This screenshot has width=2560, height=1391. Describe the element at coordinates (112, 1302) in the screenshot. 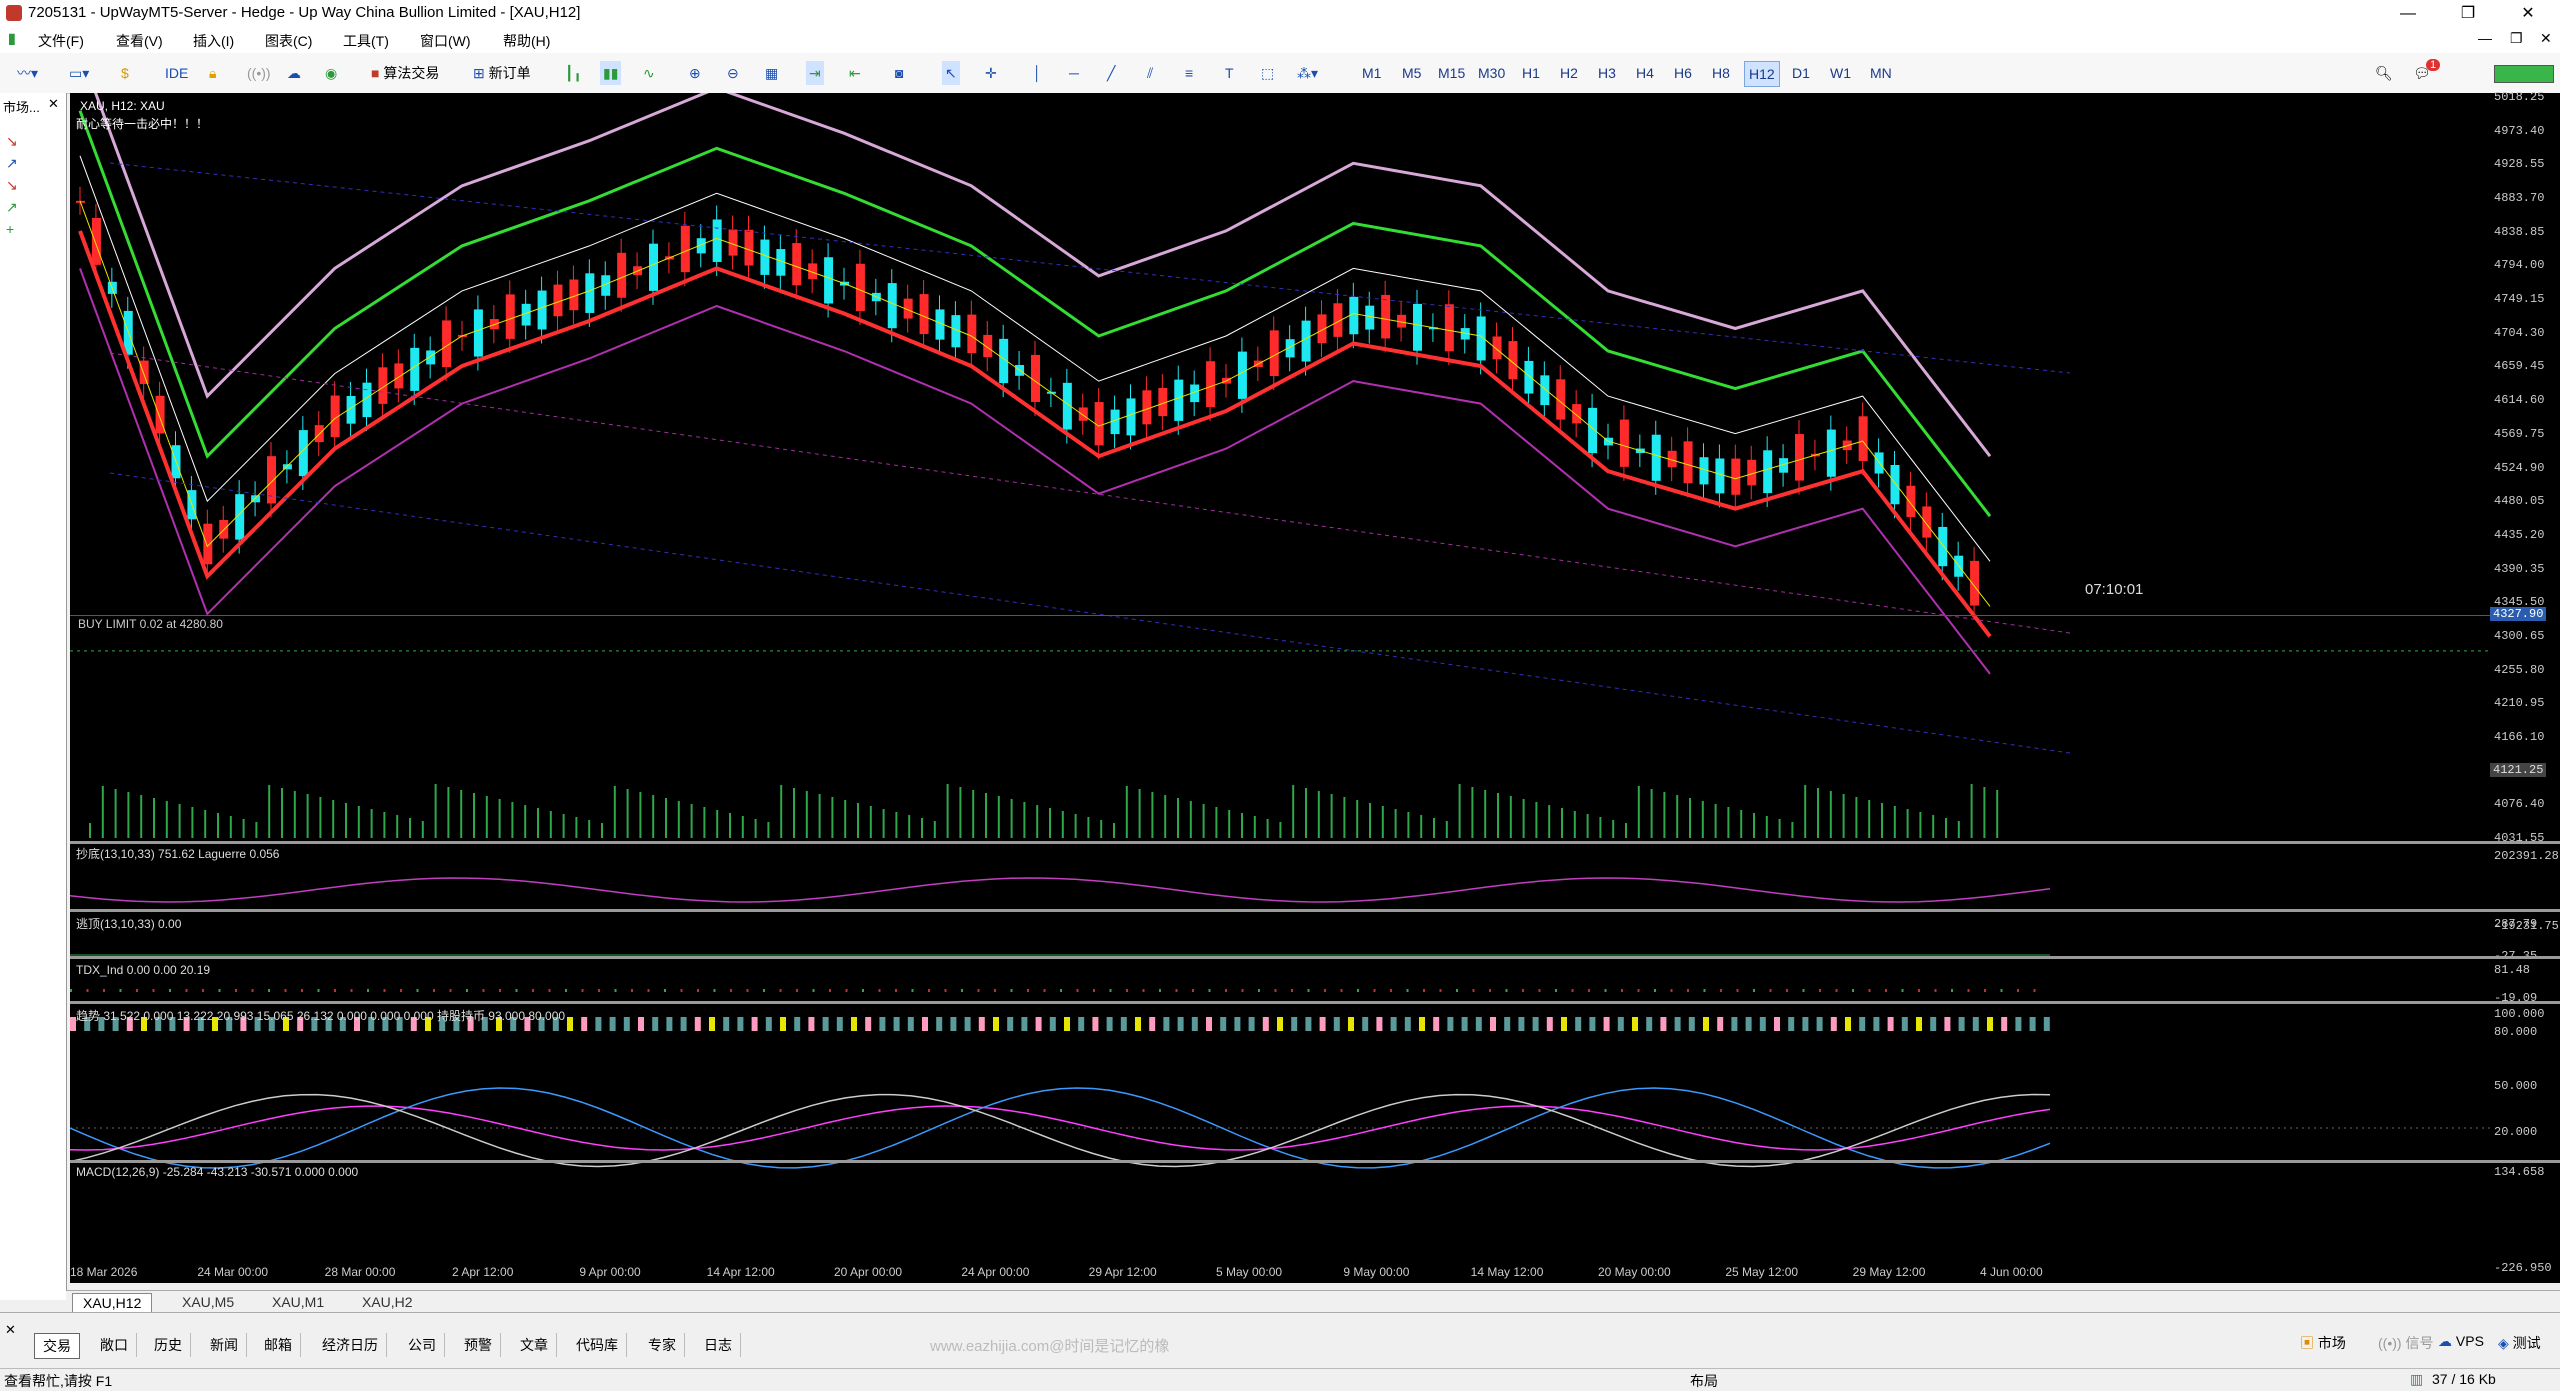

I see `chart-tab-xau-h12: XAU,H12` at that location.